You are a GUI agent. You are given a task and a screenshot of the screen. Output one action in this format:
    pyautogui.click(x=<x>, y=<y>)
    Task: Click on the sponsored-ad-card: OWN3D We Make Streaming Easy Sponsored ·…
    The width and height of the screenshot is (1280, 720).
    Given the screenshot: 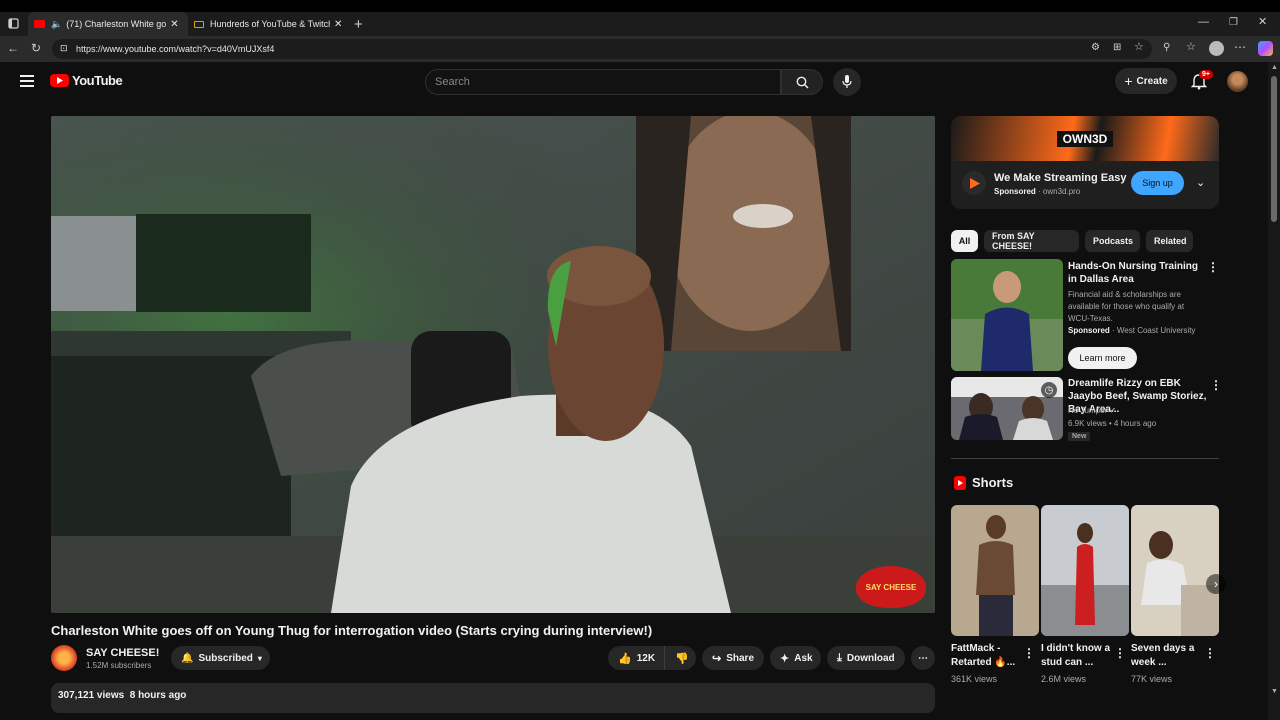 What is the action you would take?
    pyautogui.click(x=1085, y=162)
    